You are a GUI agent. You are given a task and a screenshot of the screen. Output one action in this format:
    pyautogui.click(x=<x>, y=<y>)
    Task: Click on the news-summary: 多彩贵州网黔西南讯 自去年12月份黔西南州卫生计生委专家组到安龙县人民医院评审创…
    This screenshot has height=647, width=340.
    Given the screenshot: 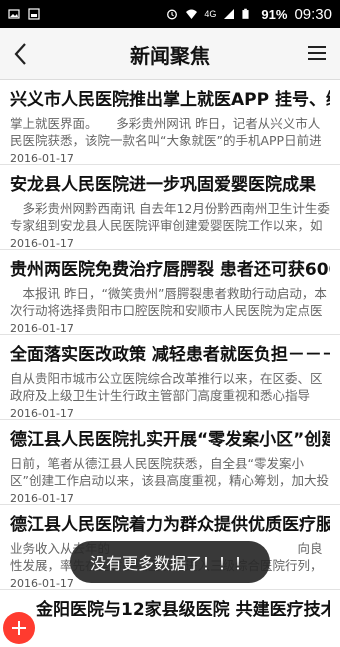 What is the action you would take?
    pyautogui.click(x=170, y=217)
    